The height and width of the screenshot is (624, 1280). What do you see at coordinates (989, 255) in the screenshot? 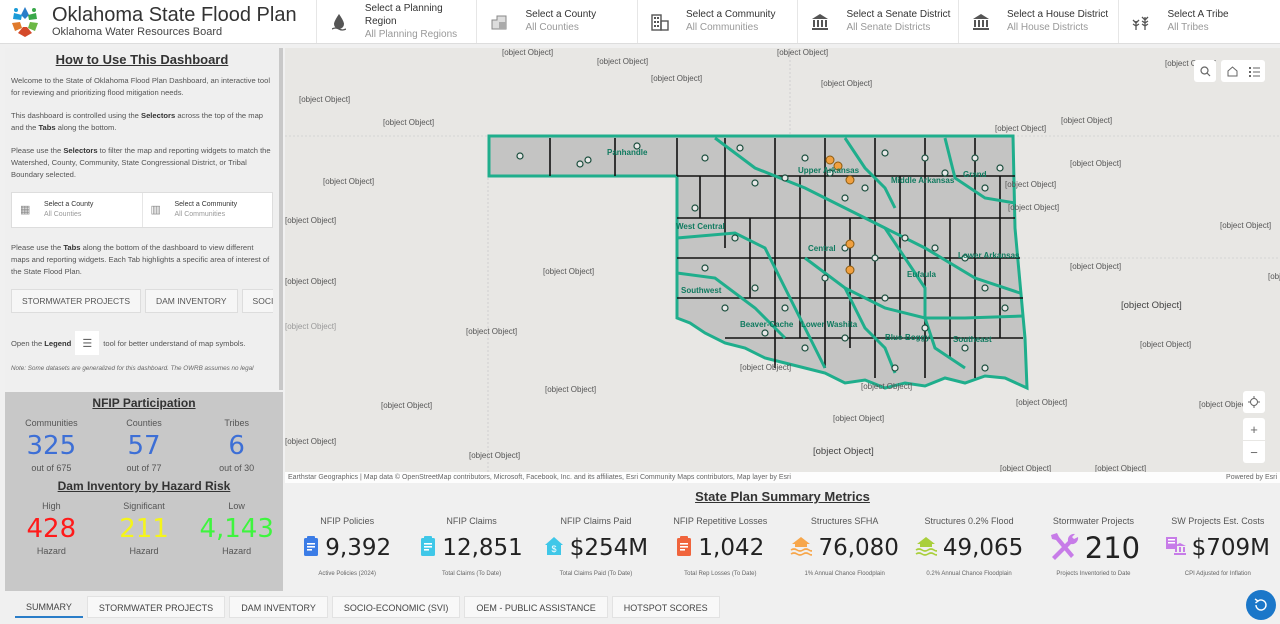
I see `region-label: Lower Arkansas` at bounding box center [989, 255].